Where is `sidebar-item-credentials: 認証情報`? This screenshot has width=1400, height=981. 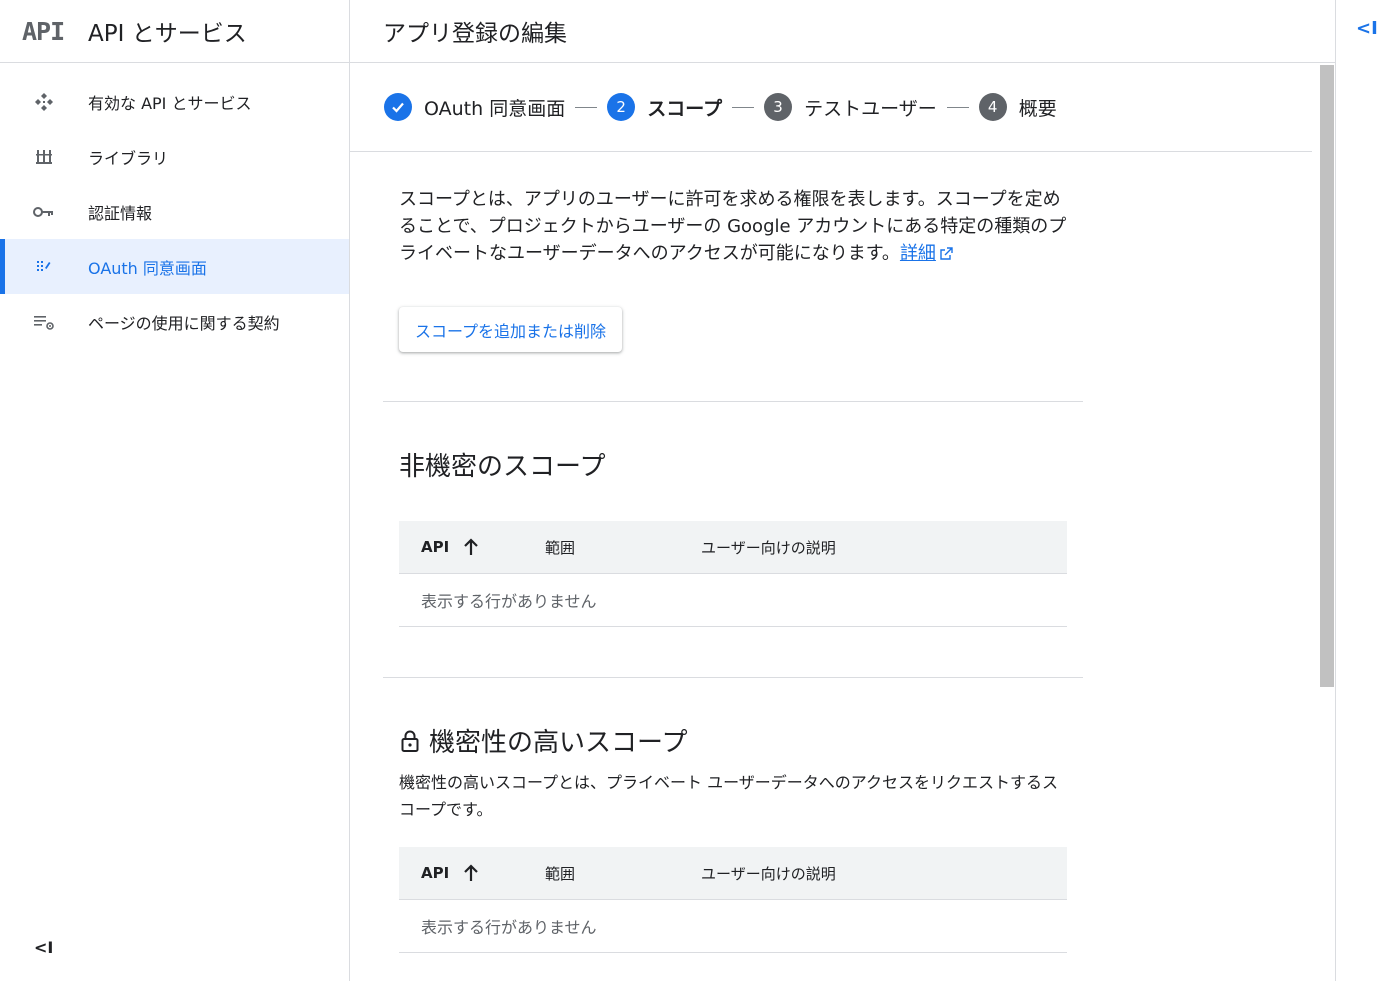 sidebar-item-credentials: 認証情報 is located at coordinates (174, 211).